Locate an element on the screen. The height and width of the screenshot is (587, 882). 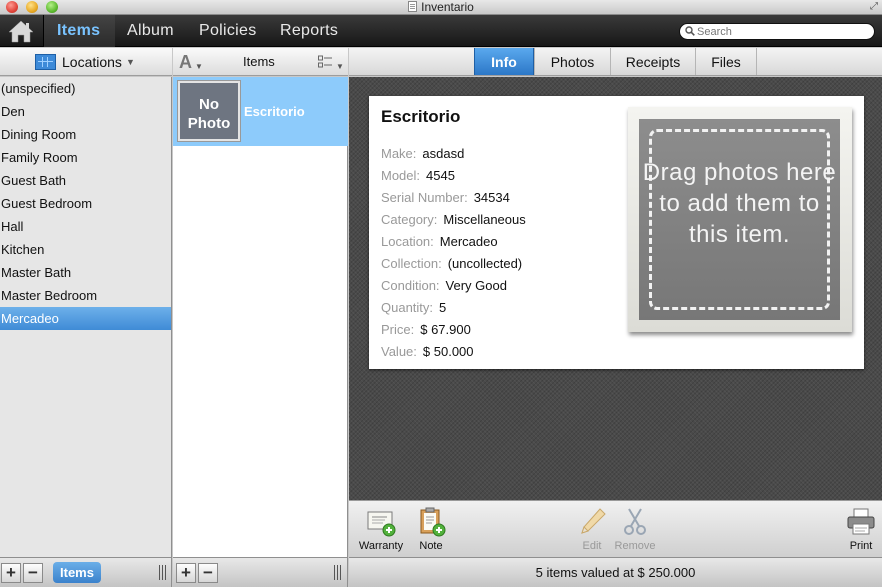
nav-tab-policies: Policies is located at coordinates (228, 31).